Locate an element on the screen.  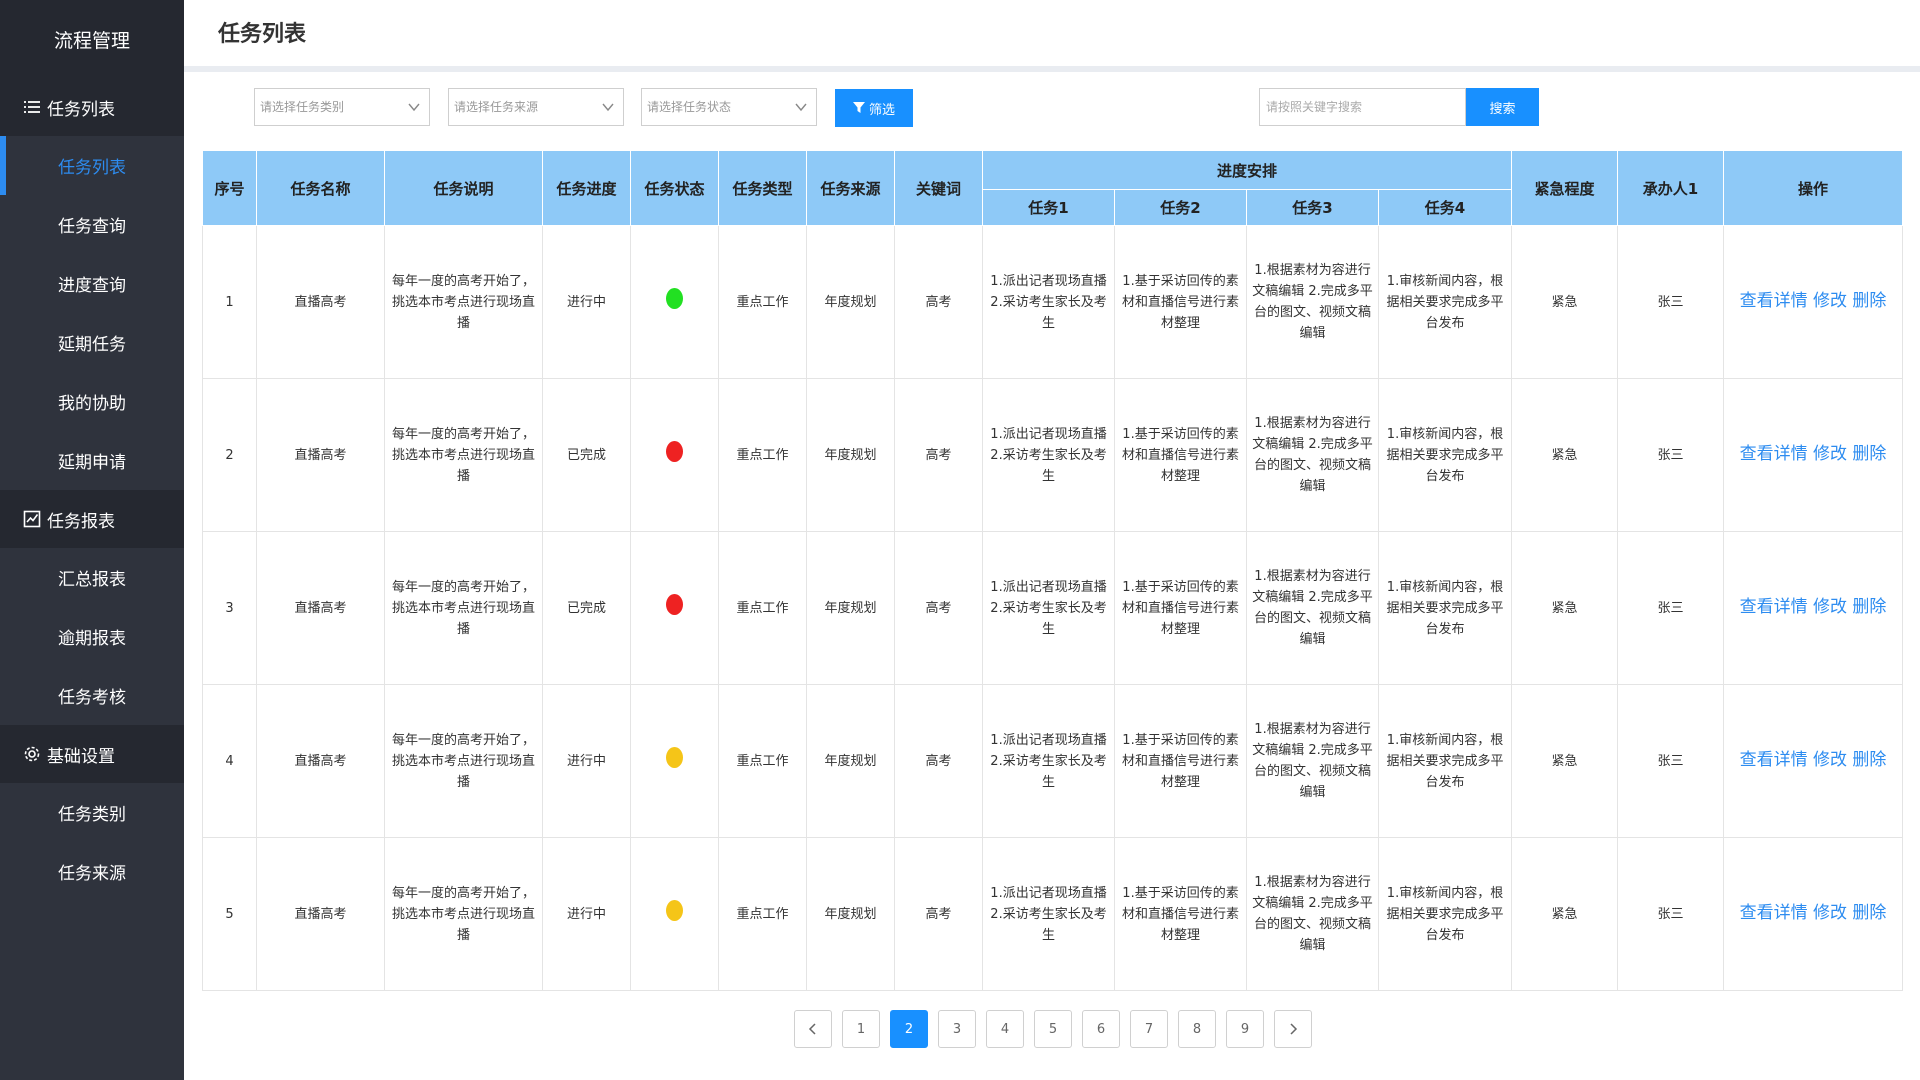
cell-index: 2 is located at coordinates (229, 455).